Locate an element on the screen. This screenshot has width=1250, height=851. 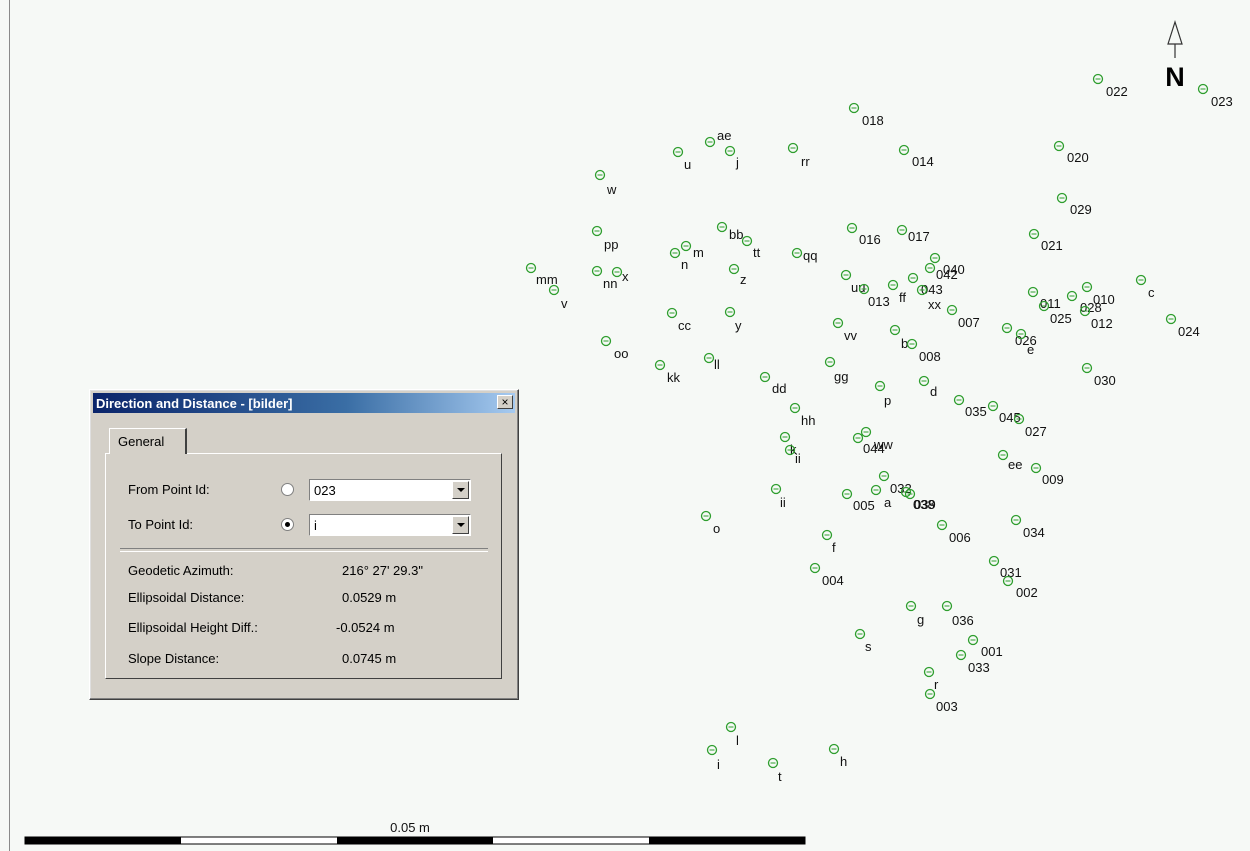
survey-point-label: ae is located at coordinates (724, 135).